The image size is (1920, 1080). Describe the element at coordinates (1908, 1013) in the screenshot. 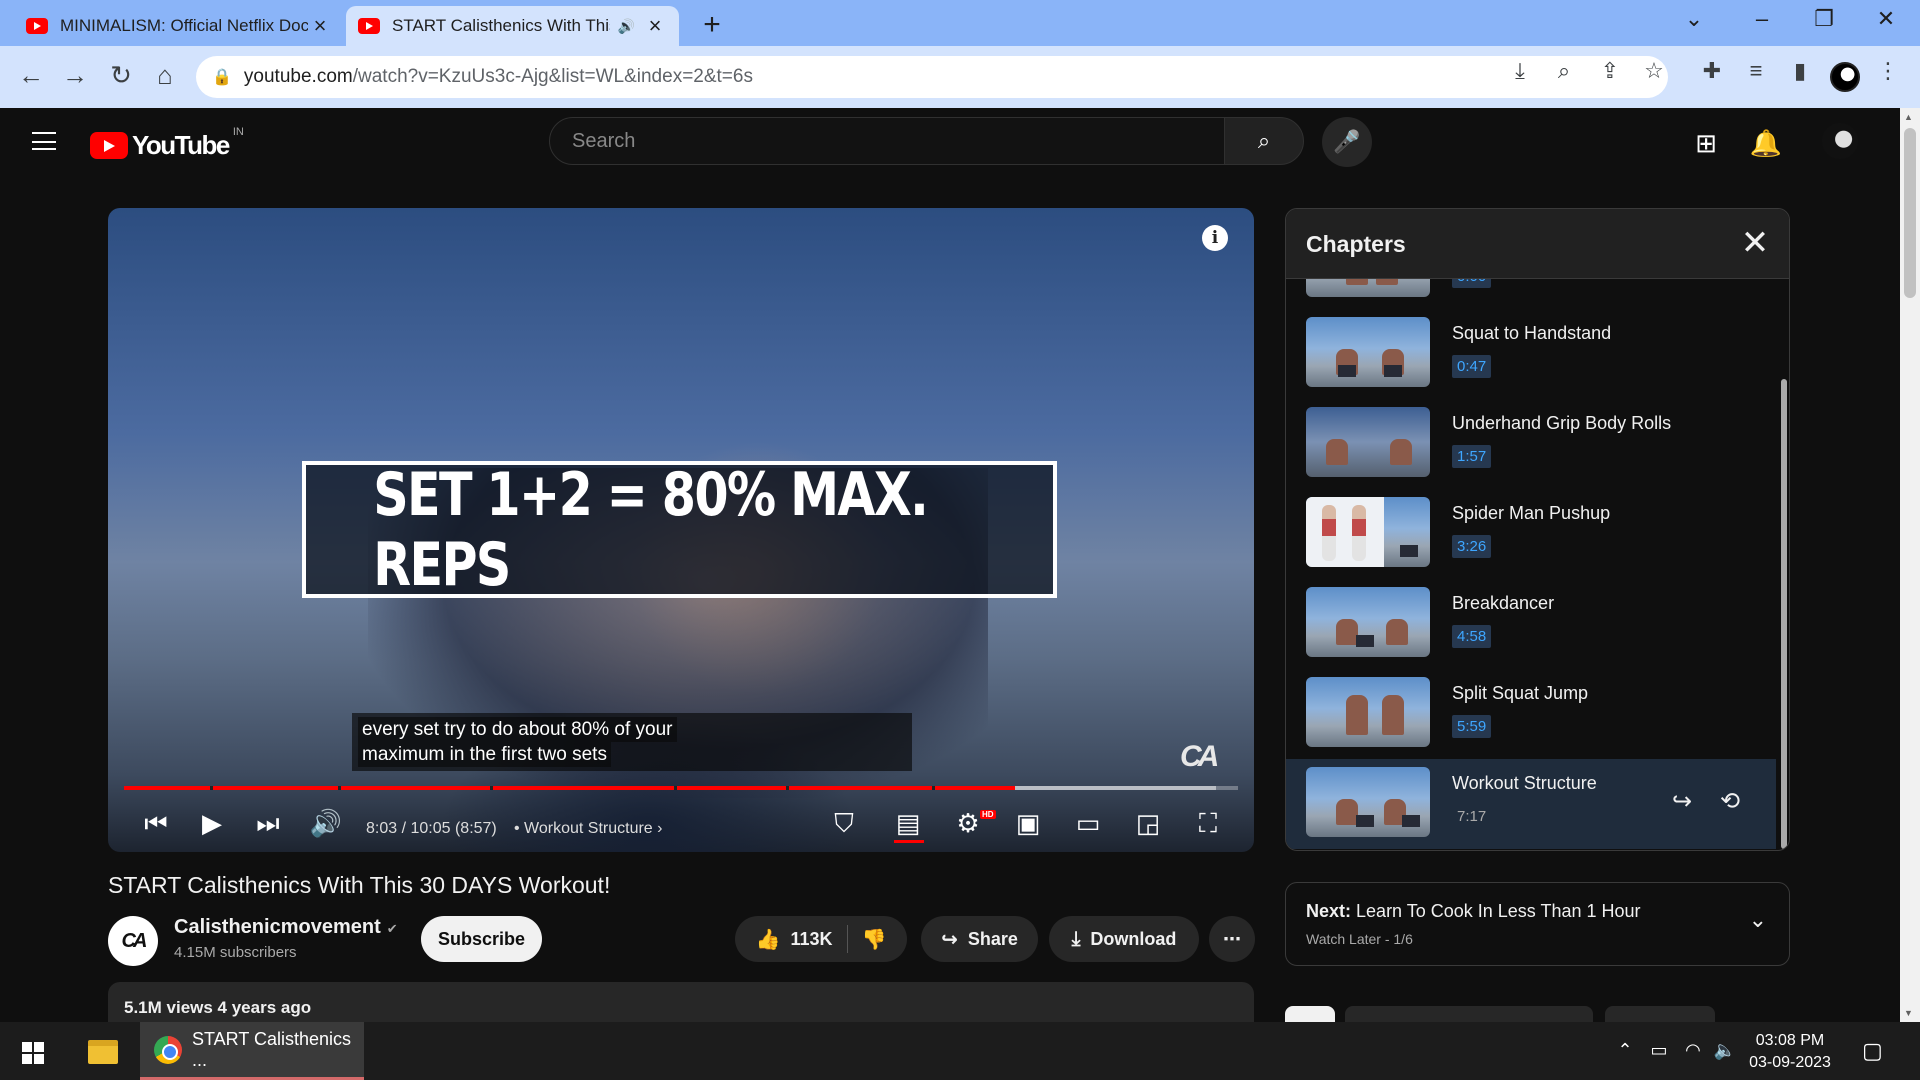

I see `scroll-down-arrow-icon: ▼` at that location.